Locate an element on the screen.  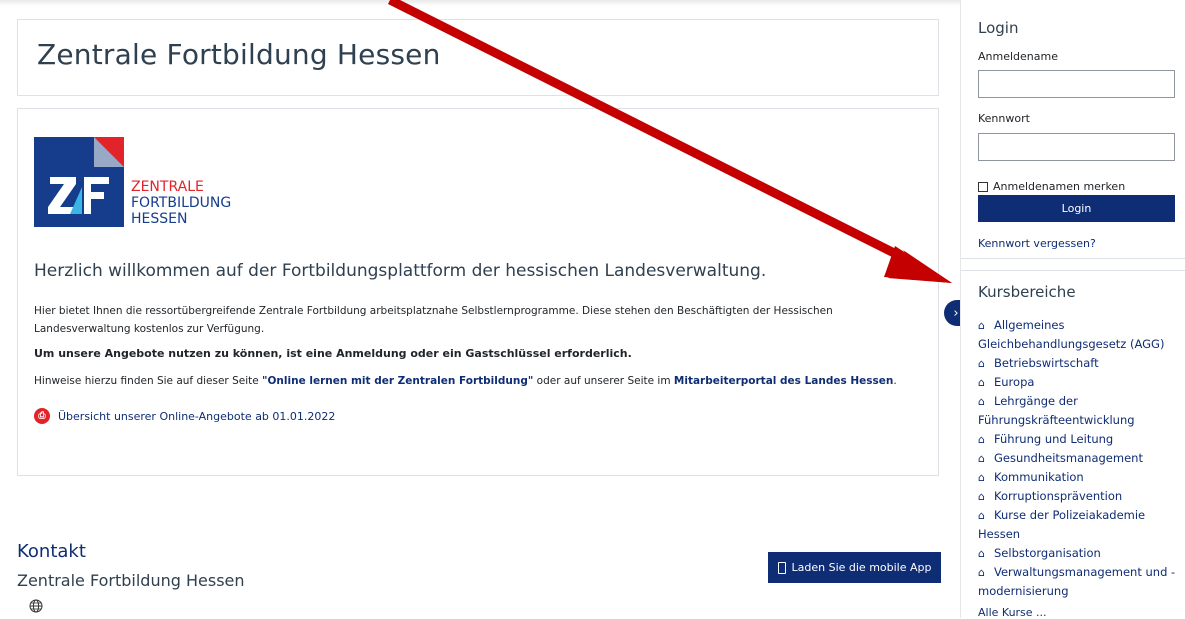
forgot-password-link: Kennwort vergessen? is located at coordinates (1037, 243).